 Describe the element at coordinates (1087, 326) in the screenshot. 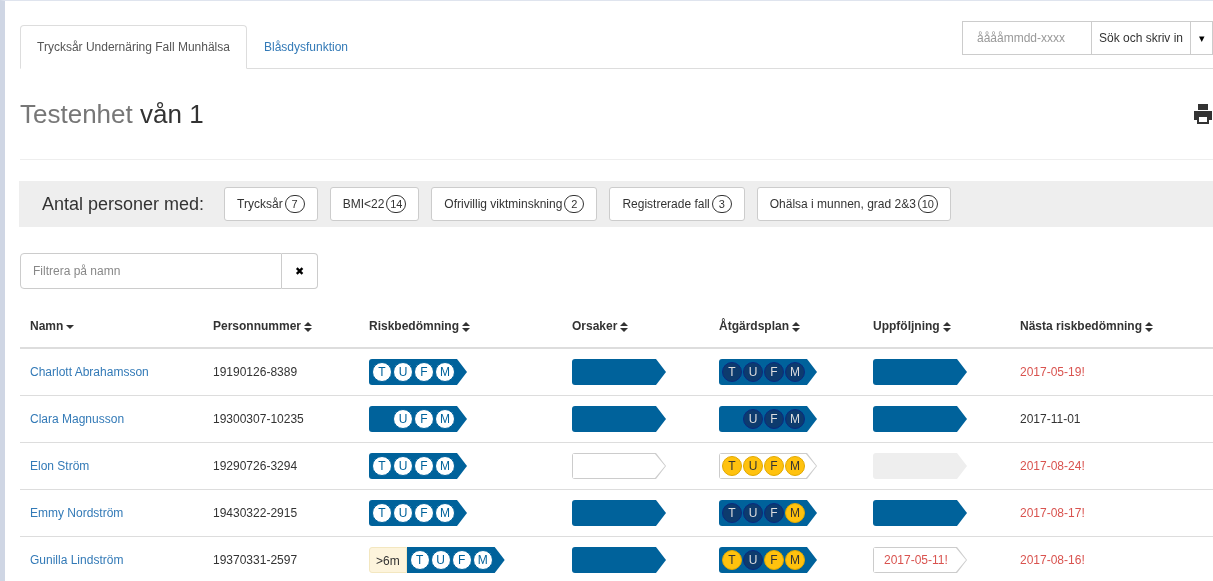

I see `column-header: Nästa riskbedömning` at that location.